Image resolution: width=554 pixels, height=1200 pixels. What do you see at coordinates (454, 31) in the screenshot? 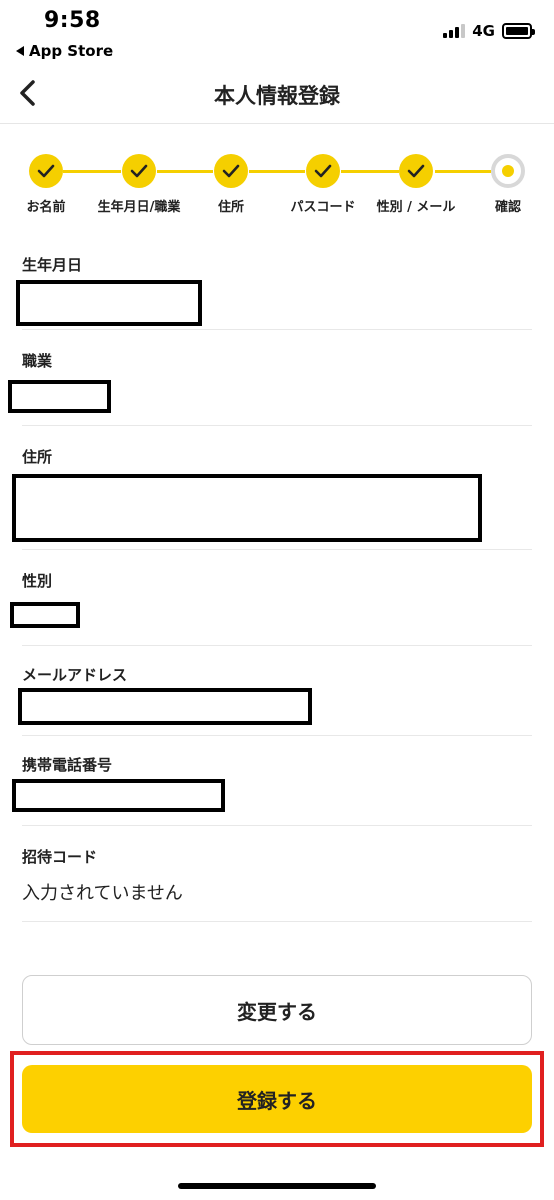
I see `signal-strength-icon` at bounding box center [454, 31].